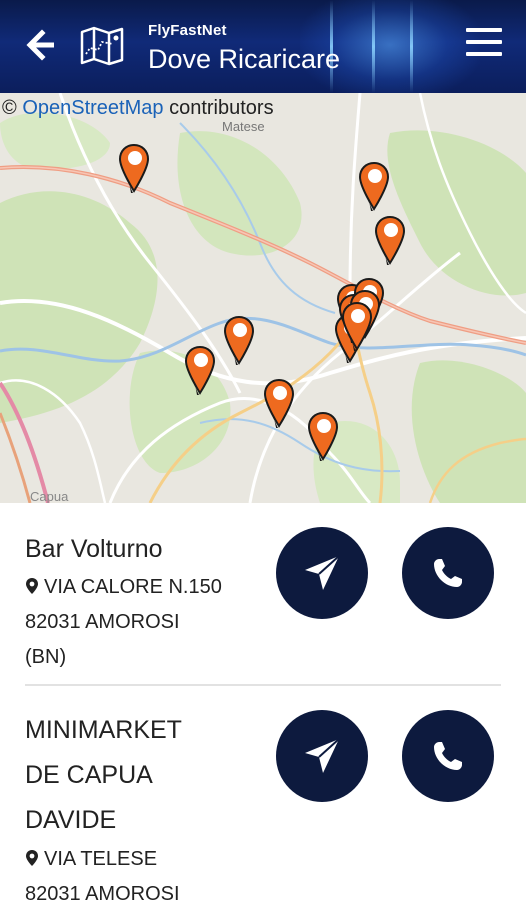  What do you see at coordinates (49, 496) in the screenshot?
I see `map-place-label: Capua` at bounding box center [49, 496].